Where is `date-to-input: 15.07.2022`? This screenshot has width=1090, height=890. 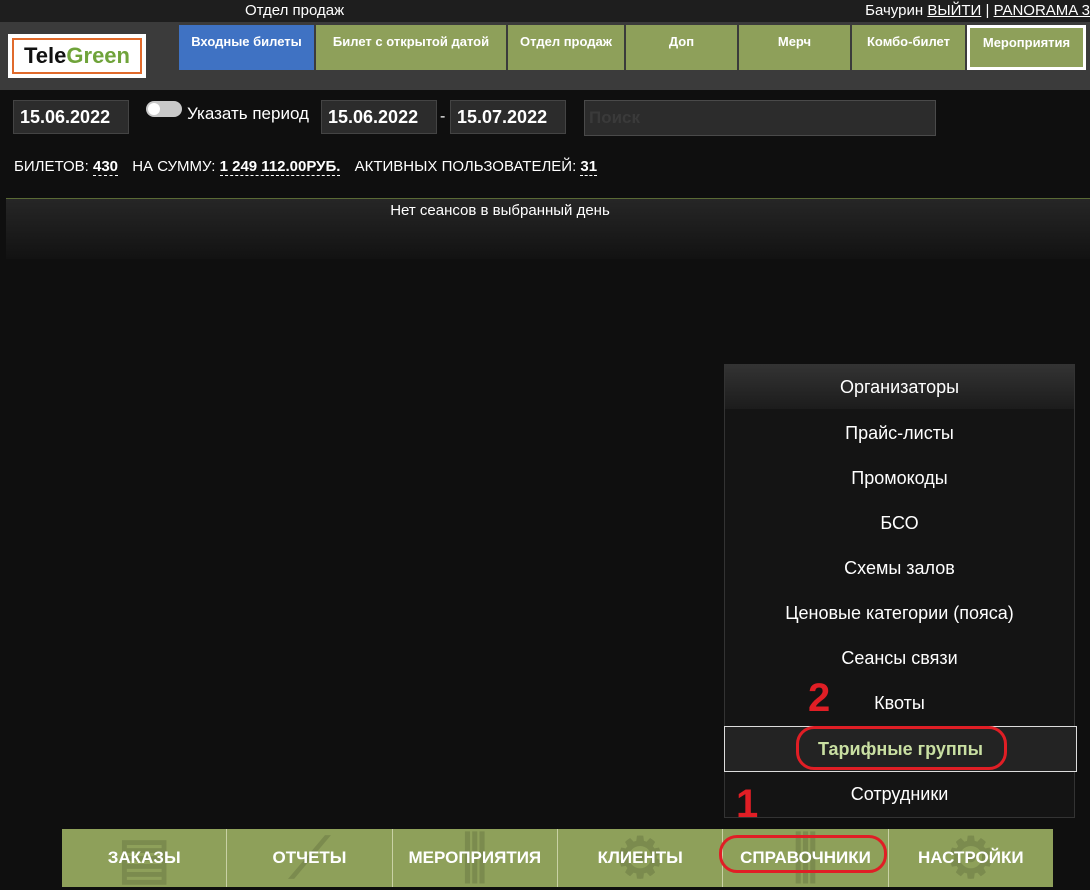
date-to-input: 15.07.2022 is located at coordinates (508, 117).